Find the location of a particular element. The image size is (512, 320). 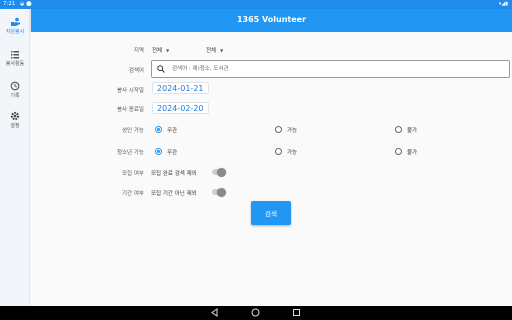

start-date-label: 봉사 시작일 is located at coordinates (130, 91).